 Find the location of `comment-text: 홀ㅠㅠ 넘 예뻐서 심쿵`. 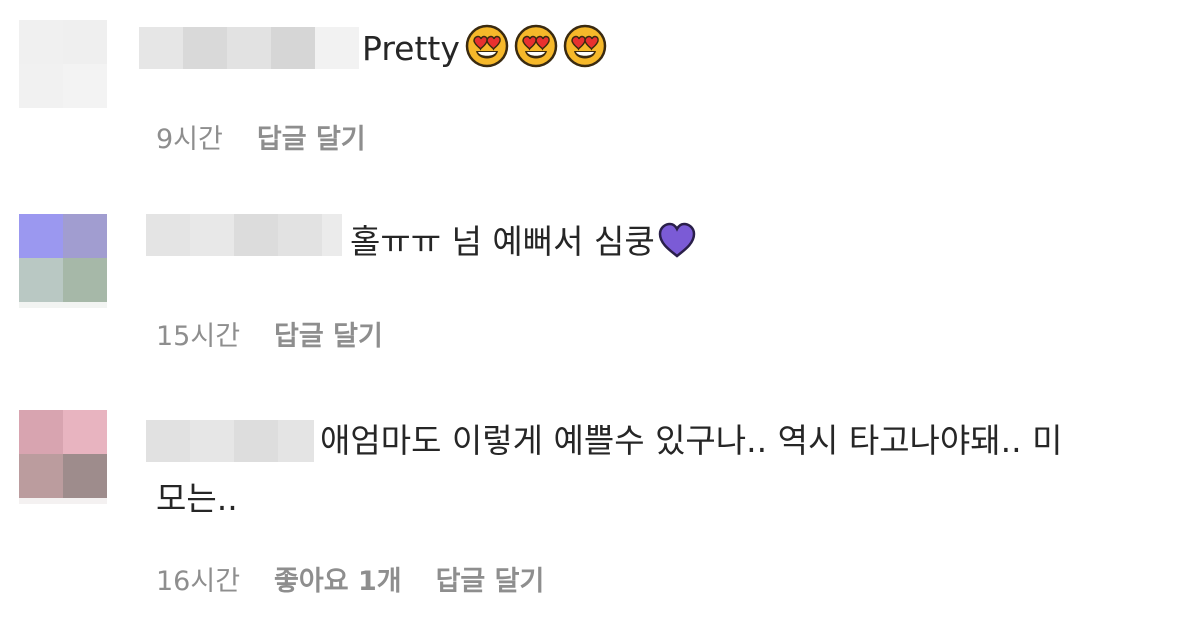

comment-text: 홀ㅠㅠ 넘 예뻐서 심쿵 is located at coordinates (523, 242).